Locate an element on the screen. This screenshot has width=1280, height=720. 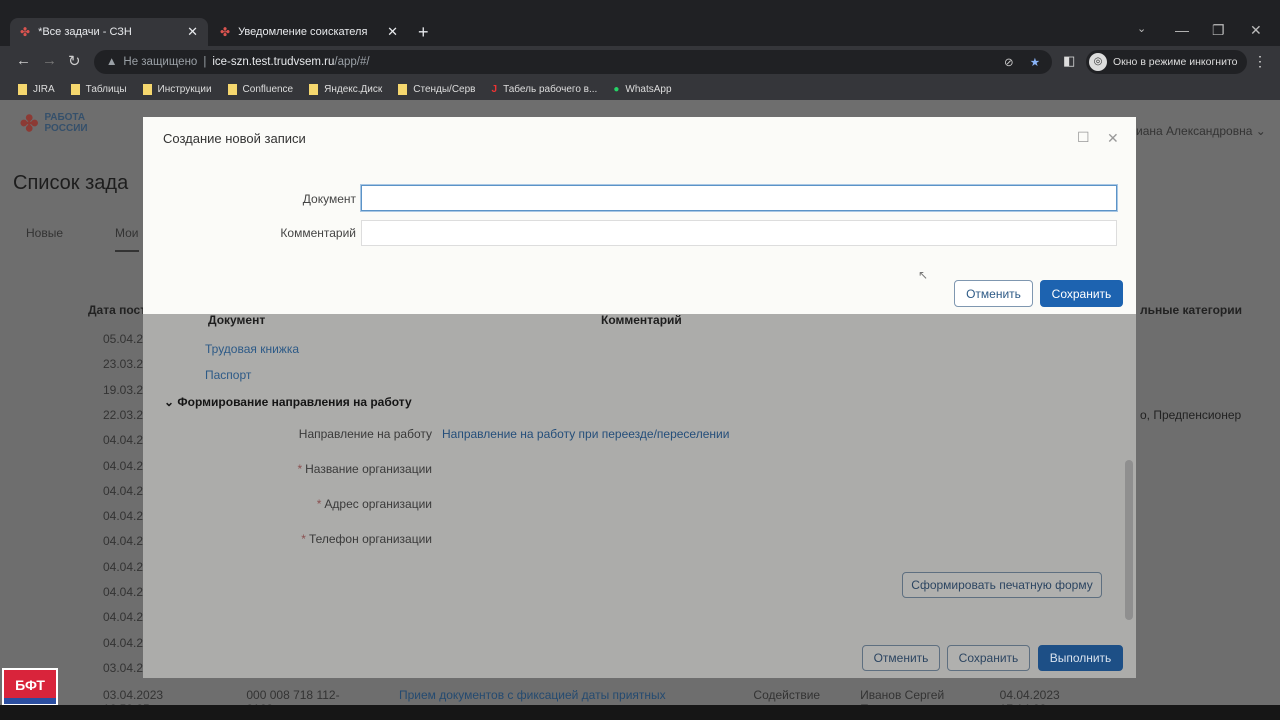
new-tab-icon: + is located at coordinates (423, 32).